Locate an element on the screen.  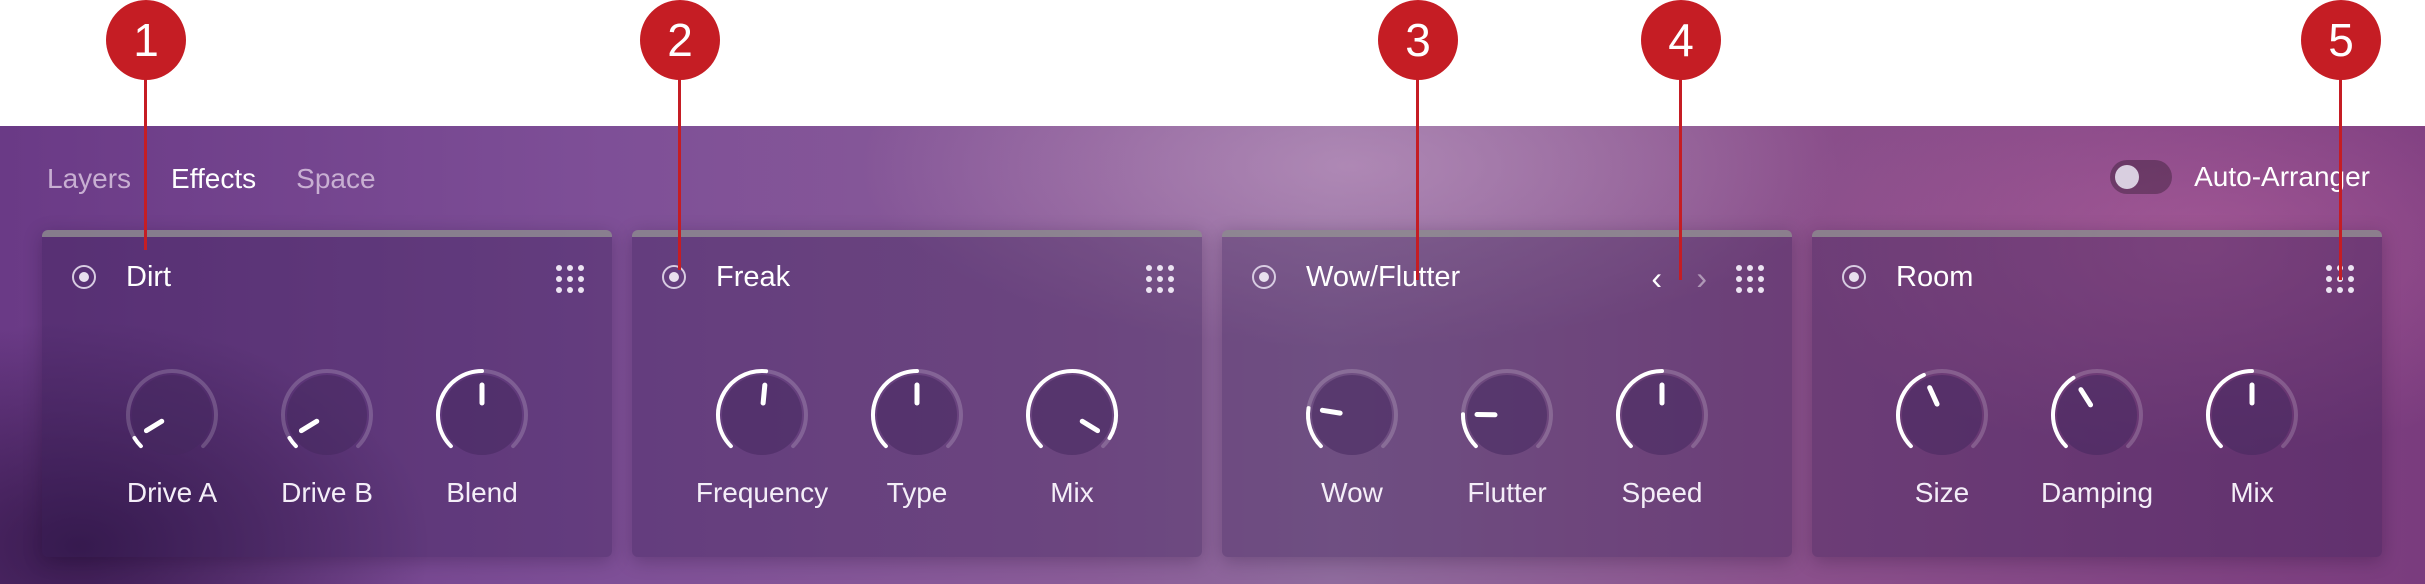
effect-panel-dirt: Dirt Drive A Drive B Blend is located at coordinates (327, 393).